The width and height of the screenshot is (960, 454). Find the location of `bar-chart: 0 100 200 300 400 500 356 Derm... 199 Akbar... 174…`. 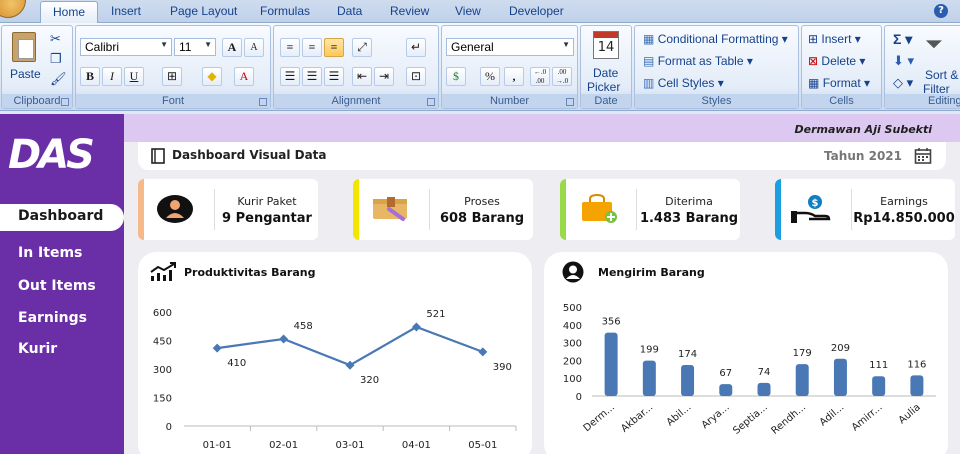

bar-chart: 0 100 200 300 400 500 356 Derm... 199 Akbar... 174… is located at coordinates (749, 370).